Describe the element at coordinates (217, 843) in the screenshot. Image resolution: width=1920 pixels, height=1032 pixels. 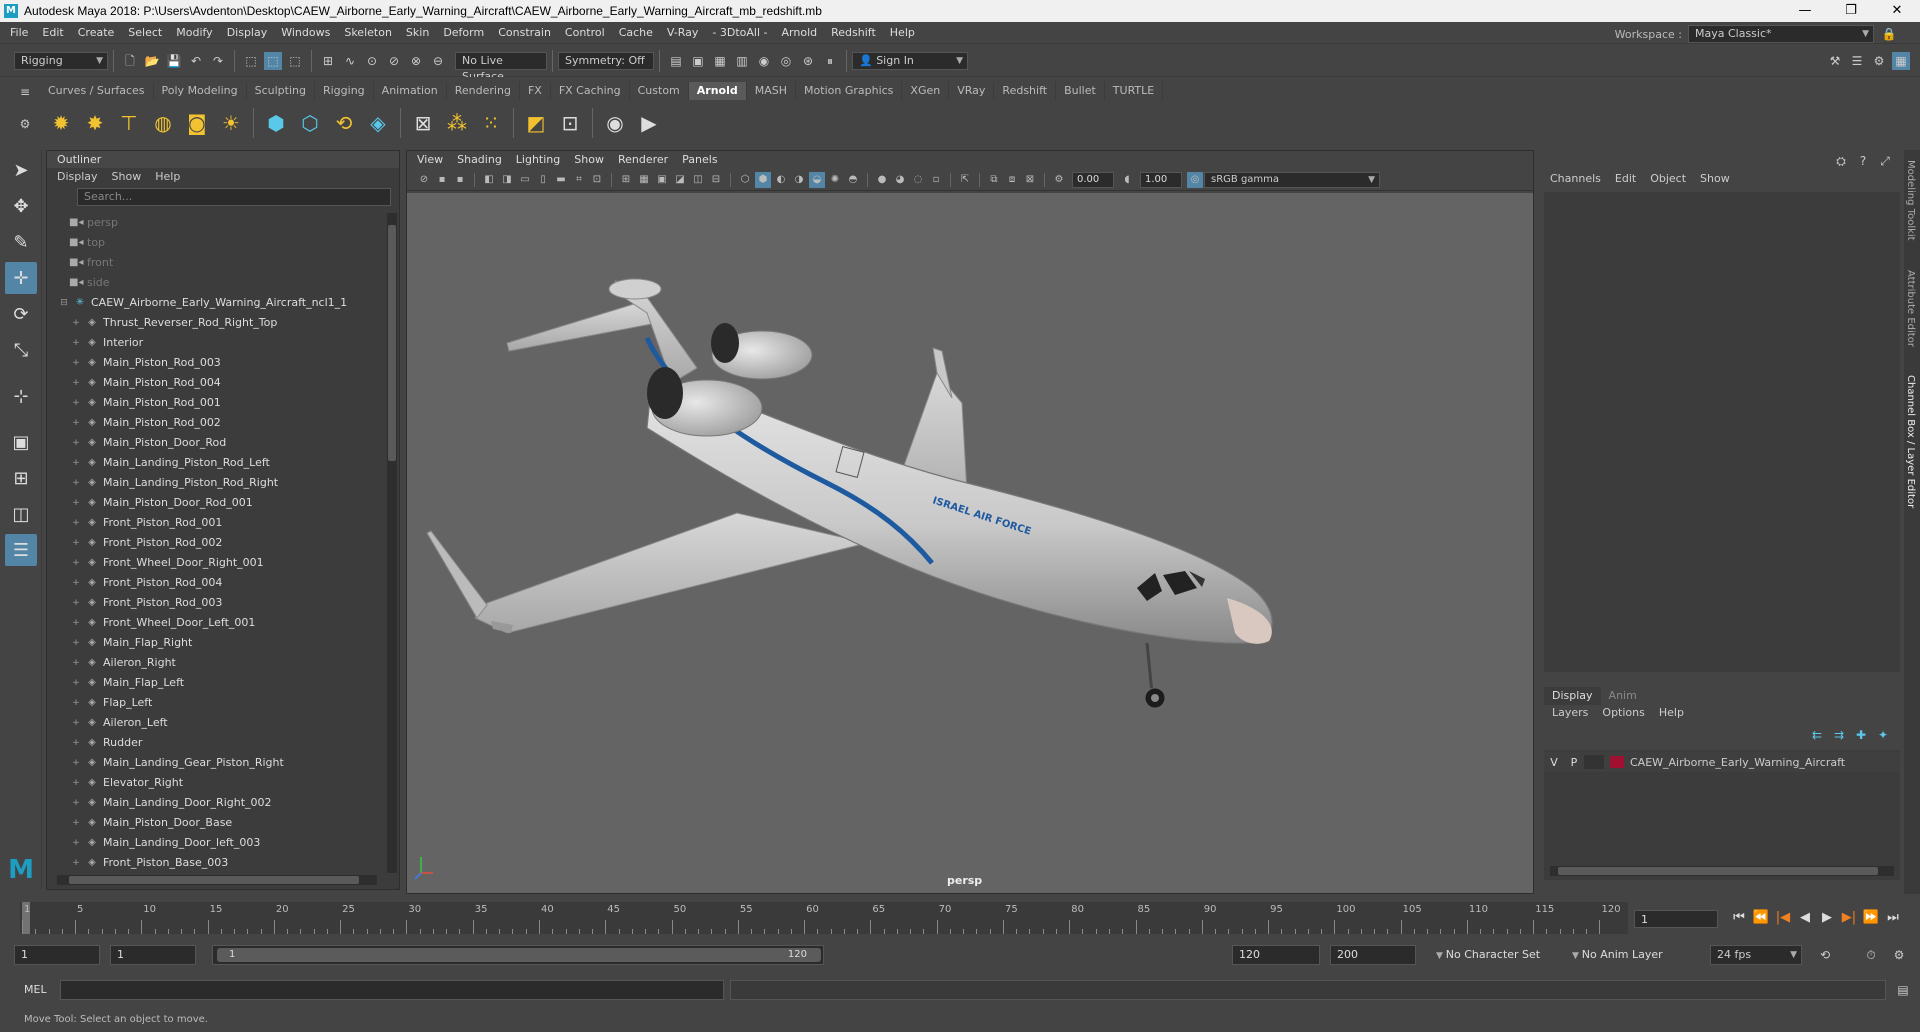
I see `outliner-item: + ◈ Main_Landing_Door_left_003` at that location.